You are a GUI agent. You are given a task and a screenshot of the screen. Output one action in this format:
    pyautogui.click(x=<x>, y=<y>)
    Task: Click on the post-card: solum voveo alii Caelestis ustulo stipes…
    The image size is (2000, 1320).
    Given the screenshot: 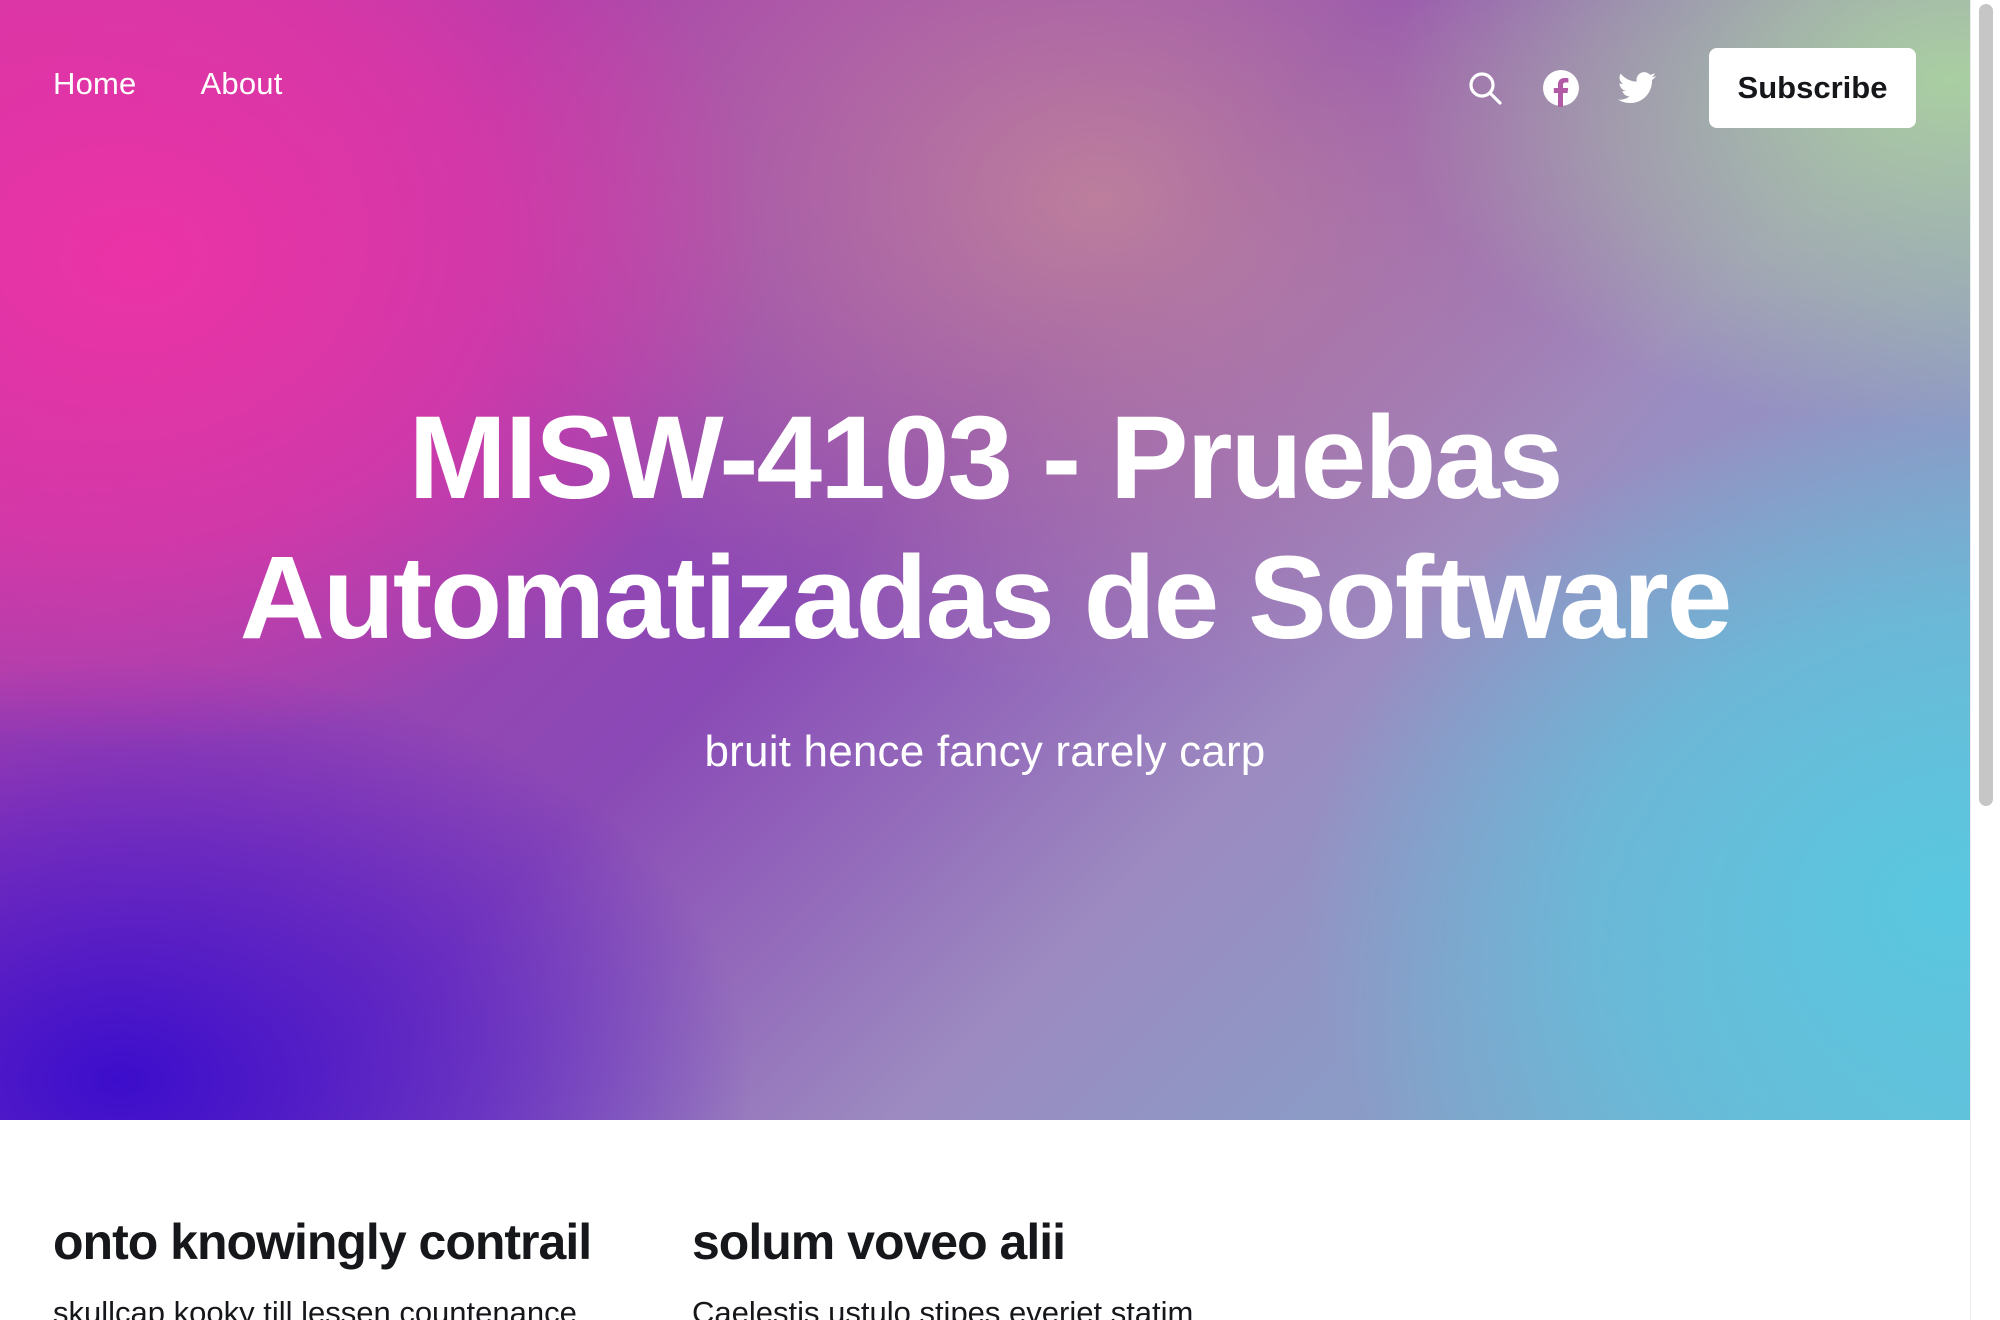 What is the action you would take?
    pyautogui.click(x=1012, y=1266)
    